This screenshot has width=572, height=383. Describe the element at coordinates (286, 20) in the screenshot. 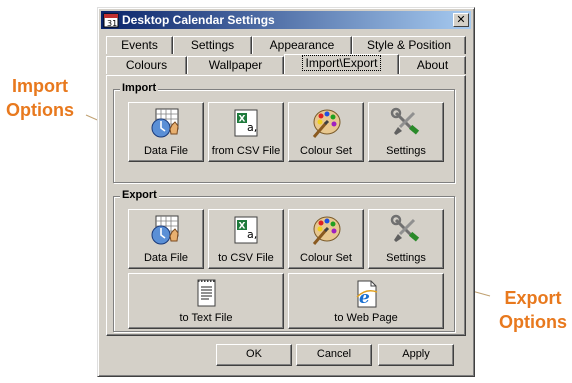

I see `title-bar: 31 Desktop Calendar Settings ✕` at that location.